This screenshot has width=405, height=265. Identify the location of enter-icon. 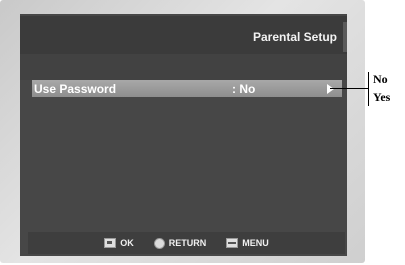
(110, 243).